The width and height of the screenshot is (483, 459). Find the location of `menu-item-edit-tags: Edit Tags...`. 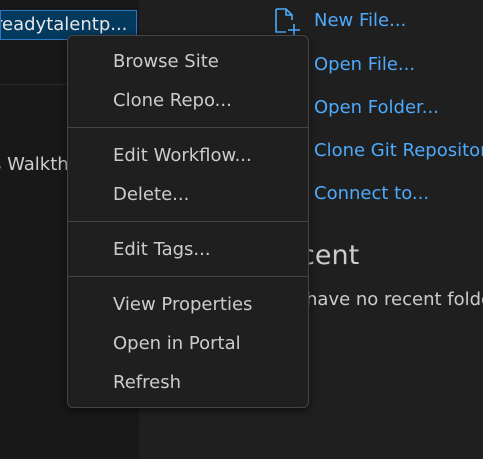

menu-item-edit-tags: Edit Tags... is located at coordinates (188, 250).